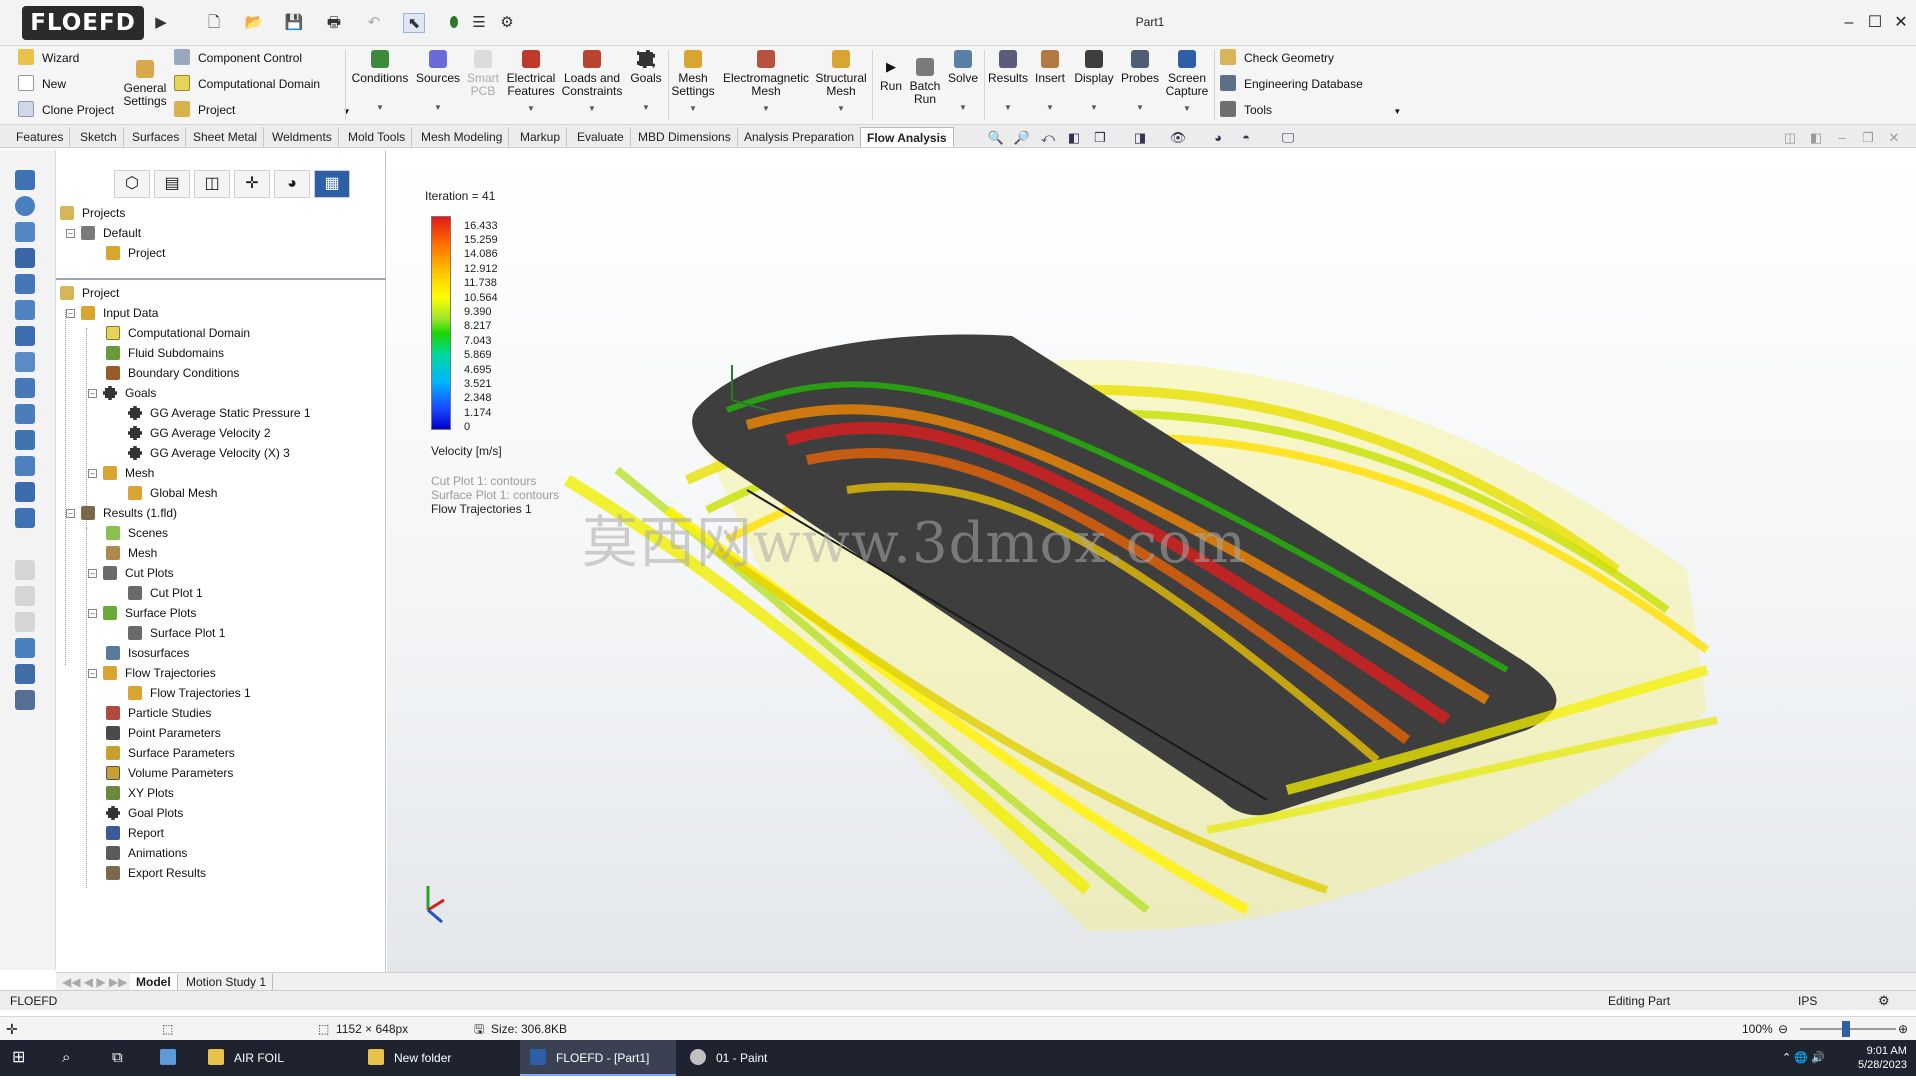 This screenshot has height=1080, width=1916. I want to click on status-units: IPS, so click(1807, 1001).